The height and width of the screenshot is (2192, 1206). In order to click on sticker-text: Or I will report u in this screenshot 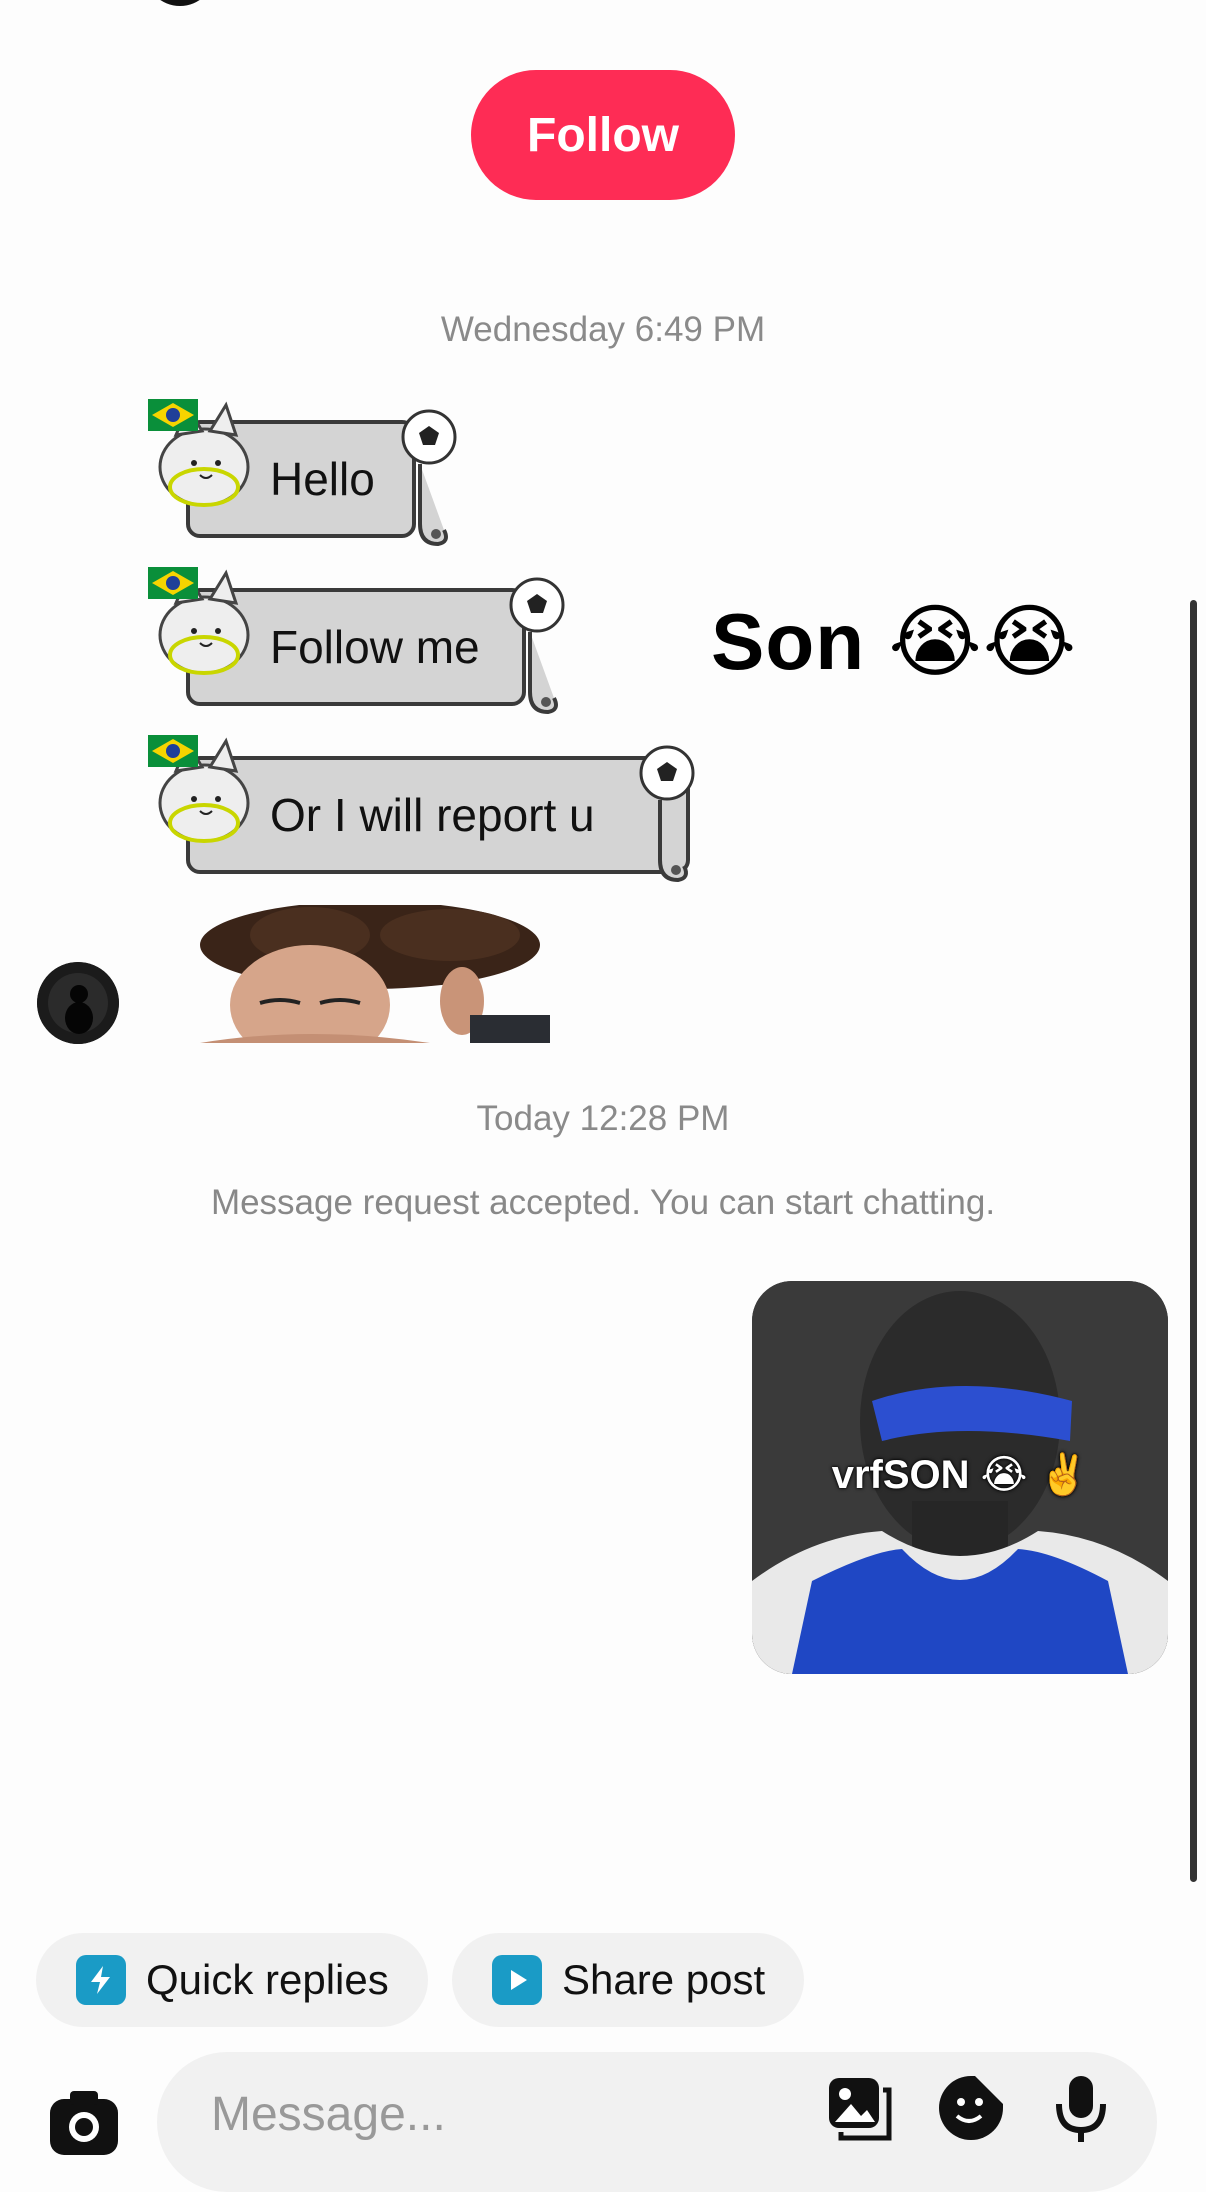, I will do `click(432, 815)`.